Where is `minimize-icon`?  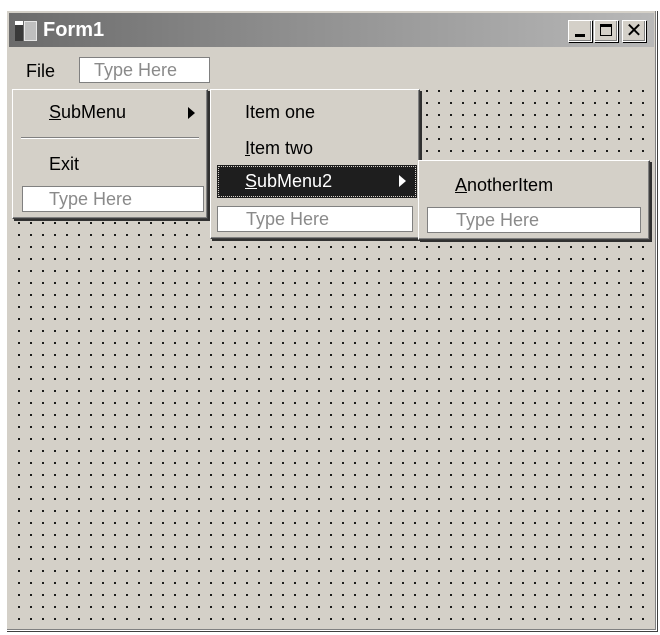
minimize-icon is located at coordinates (580, 35).